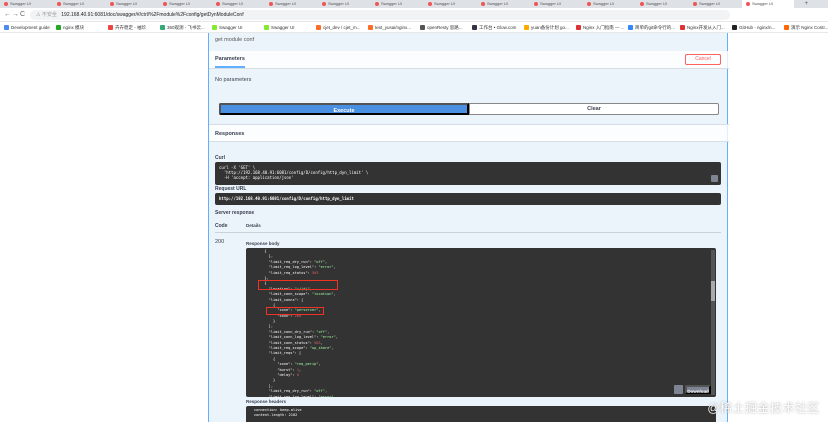 Image resolution: width=828 pixels, height=422 pixels. Describe the element at coordinates (713, 322) in the screenshot. I see `response-scrollbar` at that location.